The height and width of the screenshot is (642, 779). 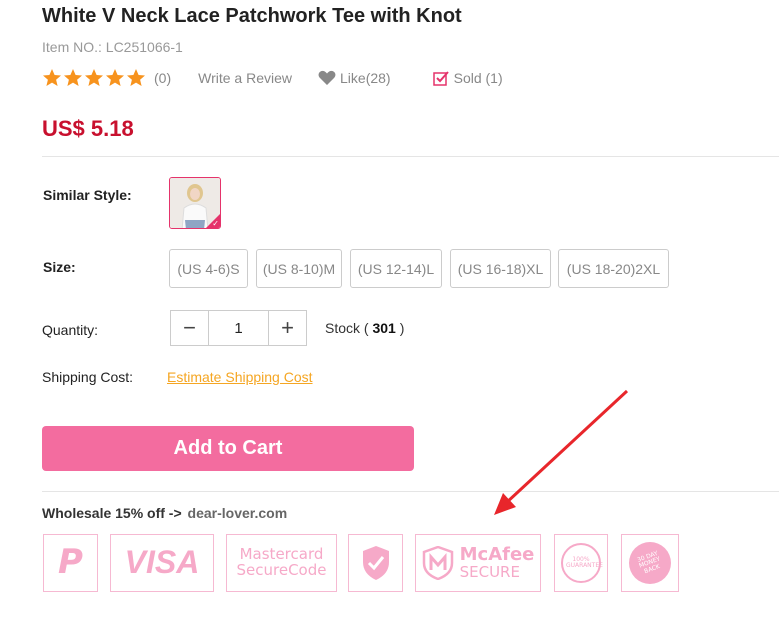 I want to click on similar-style-thumbnail: ✓, so click(x=195, y=203).